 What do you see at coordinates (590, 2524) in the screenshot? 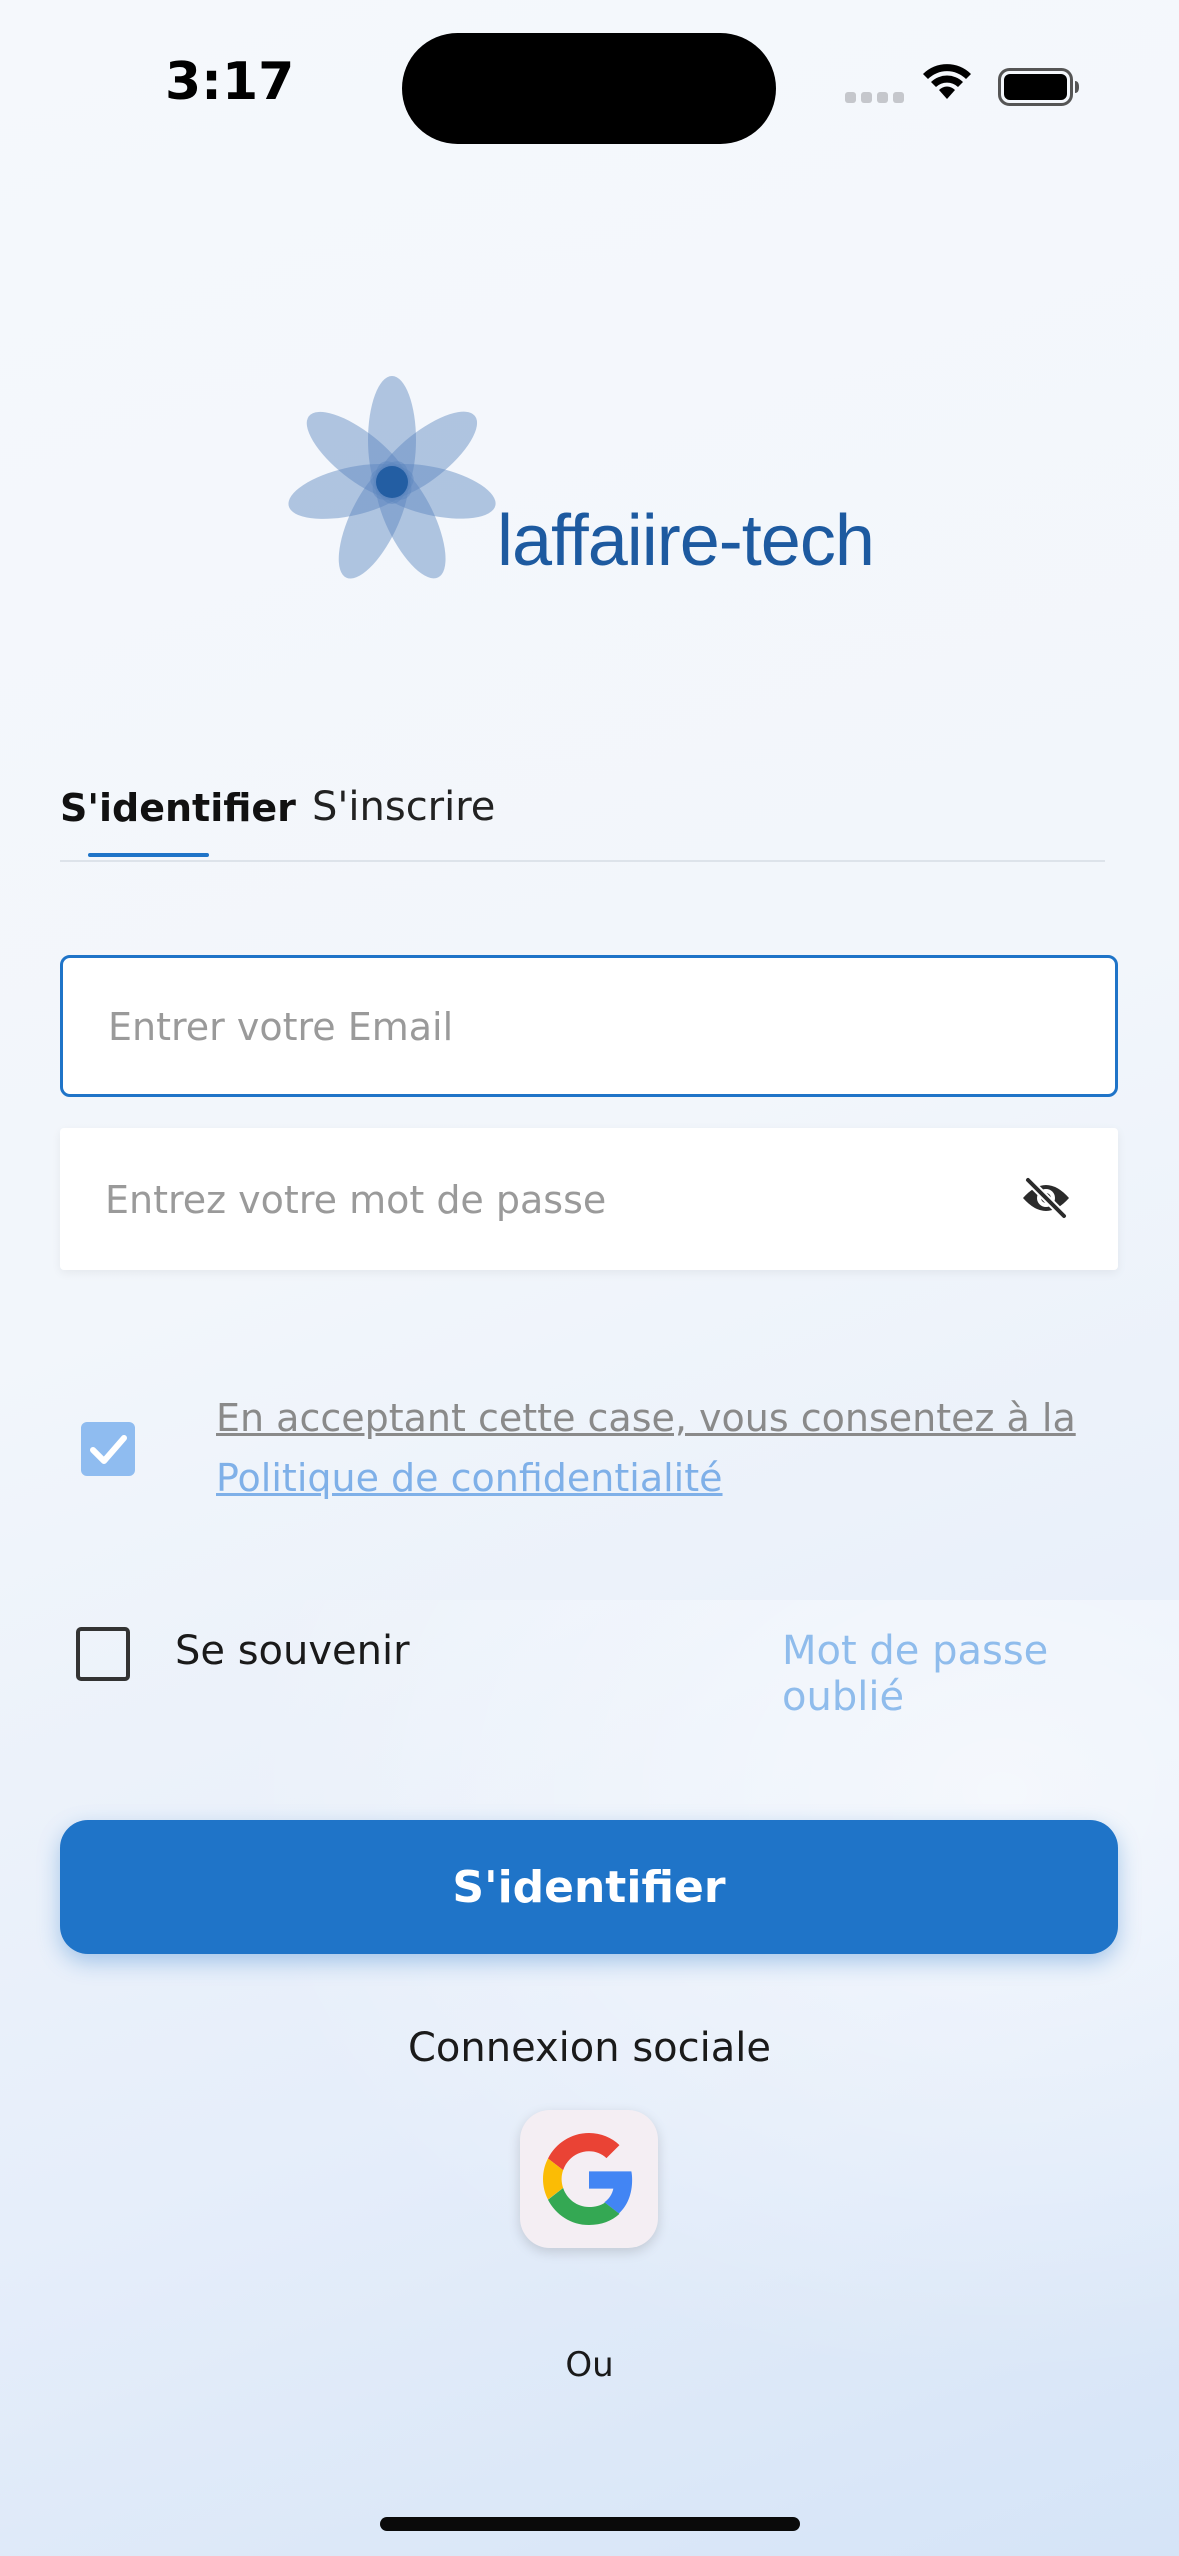
I see `home-indicator` at bounding box center [590, 2524].